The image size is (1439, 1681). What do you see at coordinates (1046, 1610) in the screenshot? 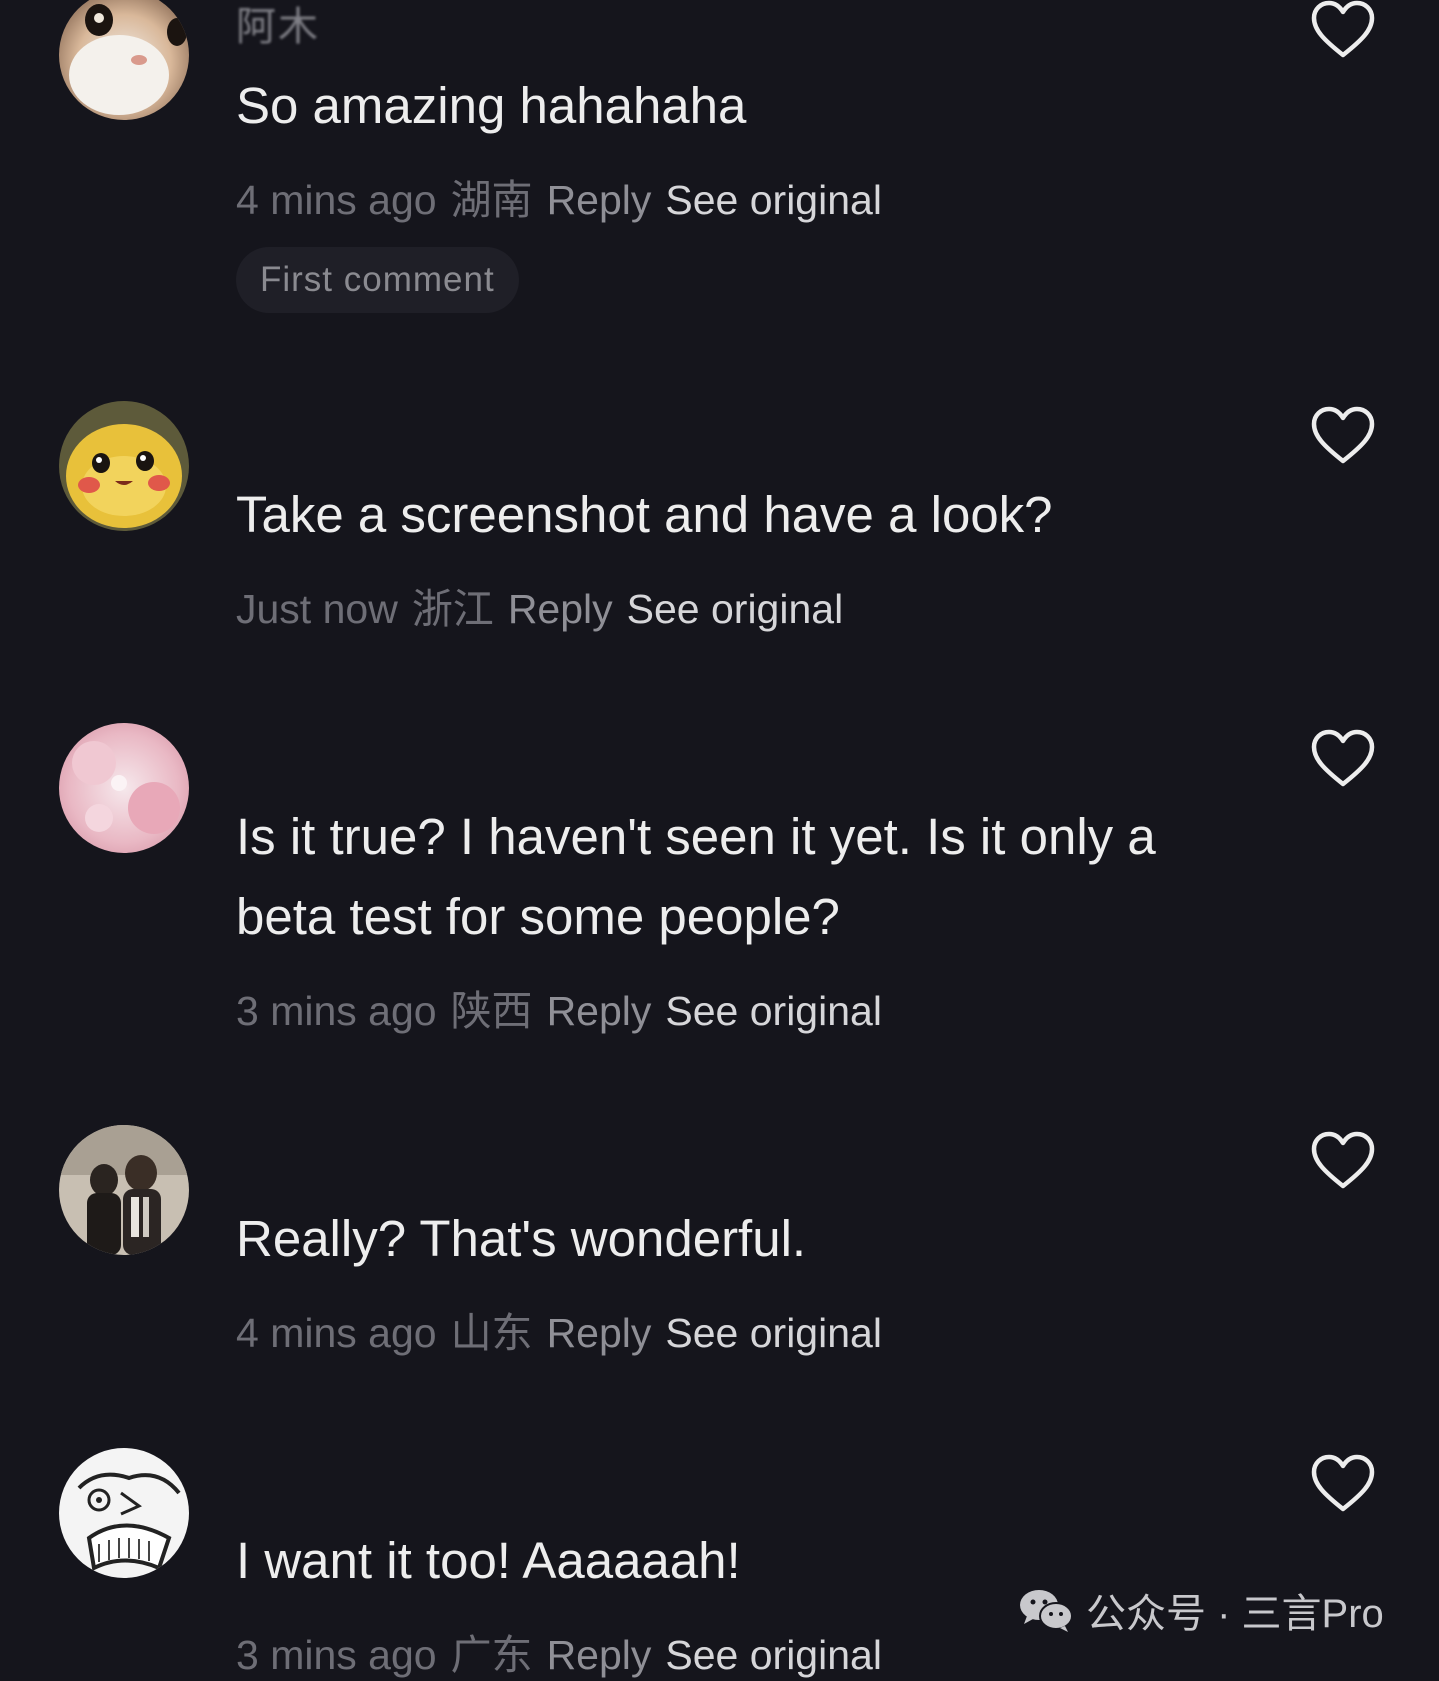
I see `wechat-icon` at bounding box center [1046, 1610].